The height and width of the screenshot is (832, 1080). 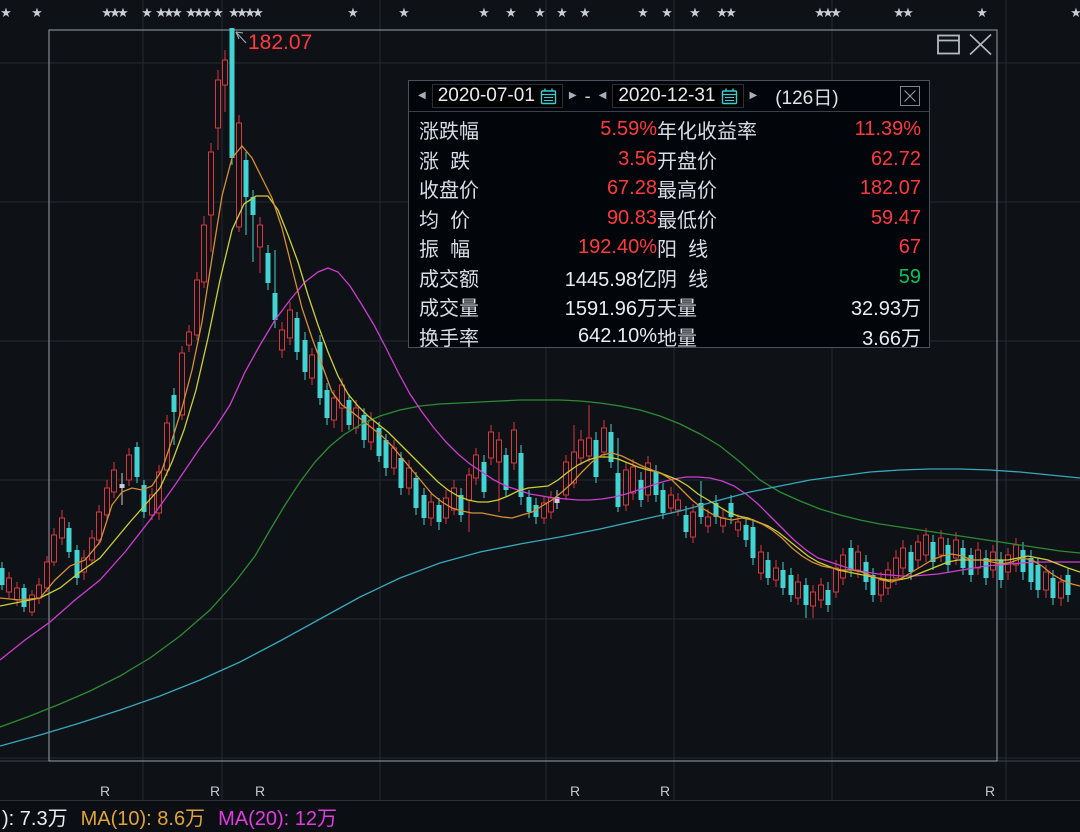 I want to click on stat-label: 最高价, so click(x=687, y=191).